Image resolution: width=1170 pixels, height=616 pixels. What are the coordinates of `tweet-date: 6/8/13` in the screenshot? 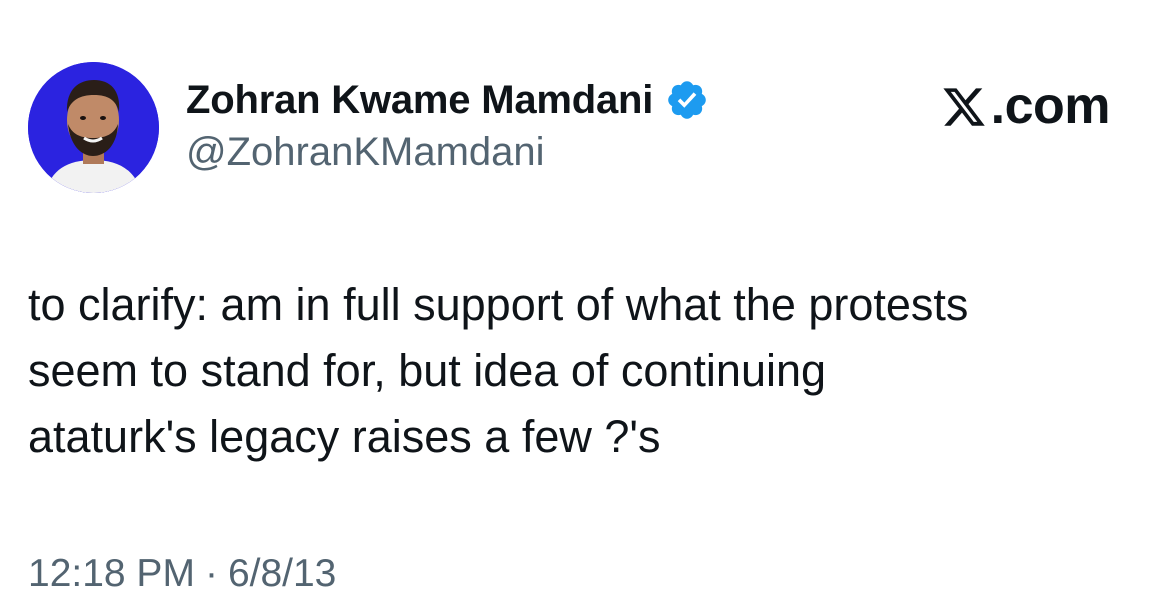 It's located at (282, 573).